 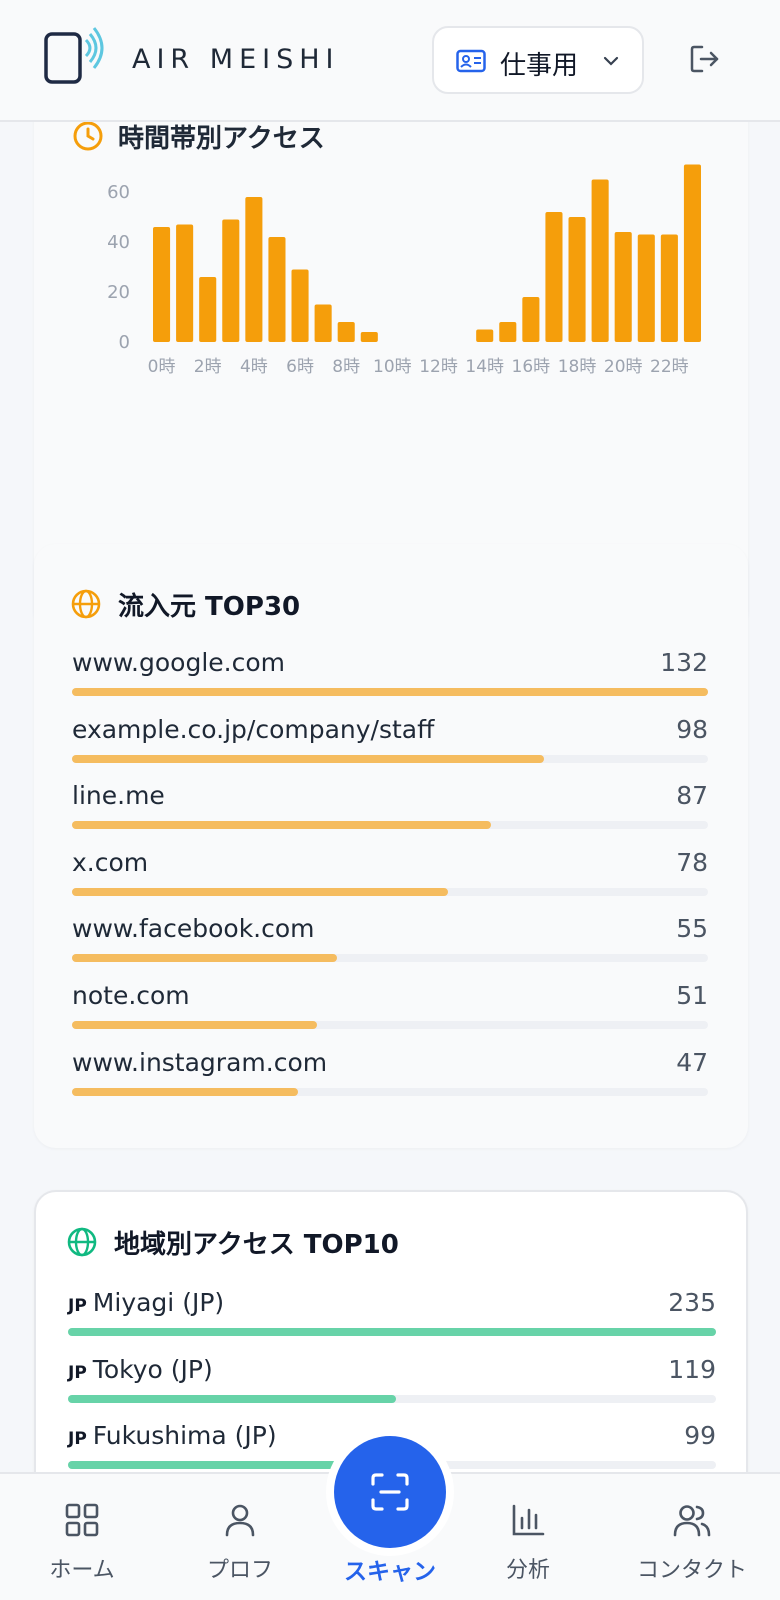 I want to click on traffic-sources-title: 流入元 TOP30, so click(x=209, y=607).